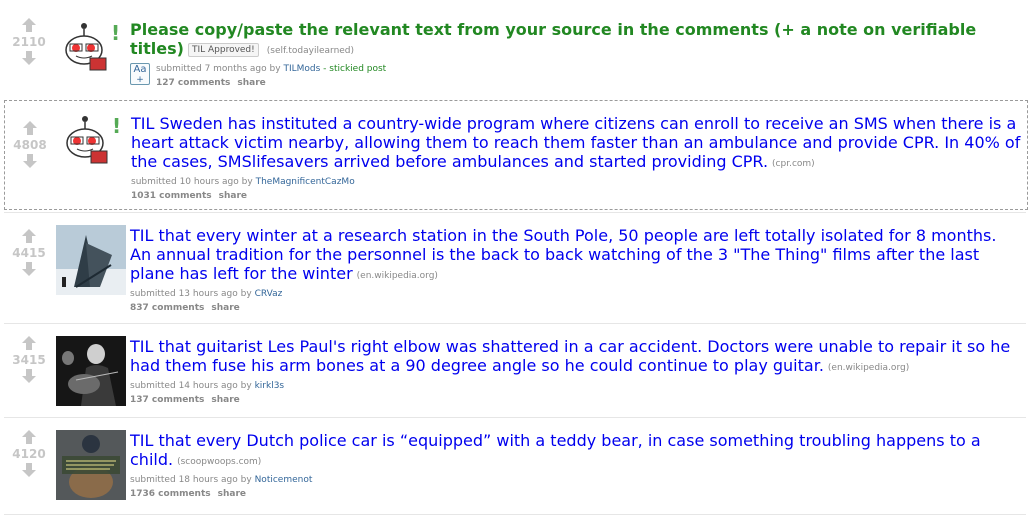  Describe the element at coordinates (208, 480) in the screenshot. I see `post-time: 18 hours ago` at that location.